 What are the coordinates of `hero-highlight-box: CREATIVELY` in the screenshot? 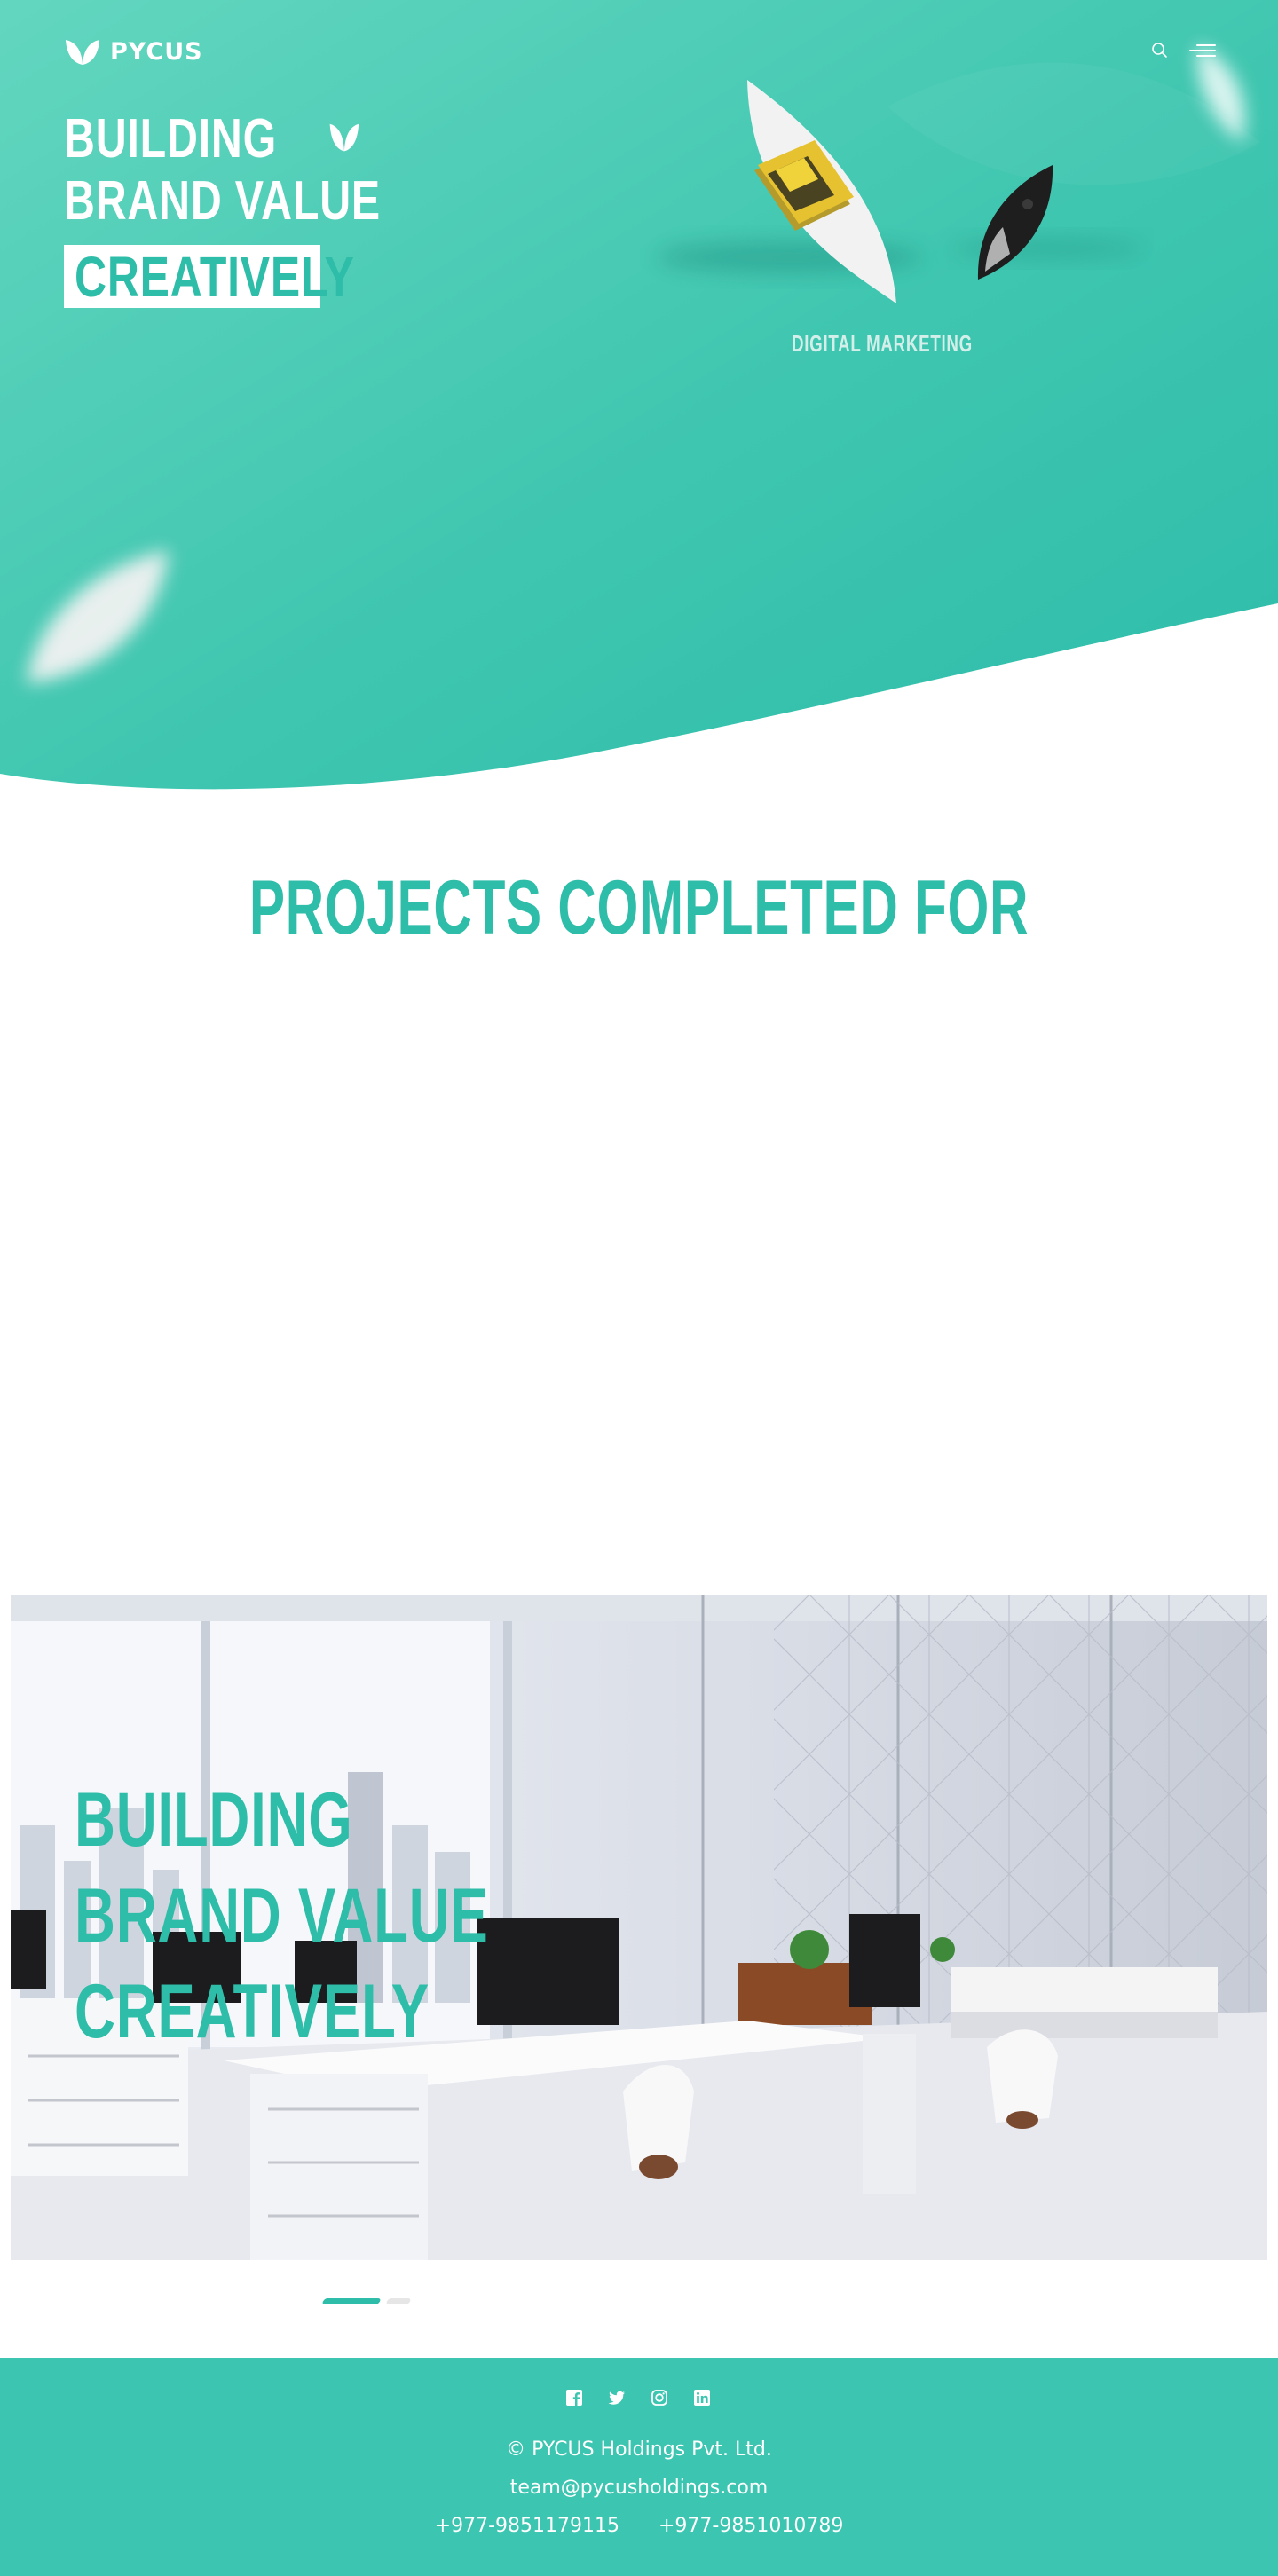 It's located at (209, 277).